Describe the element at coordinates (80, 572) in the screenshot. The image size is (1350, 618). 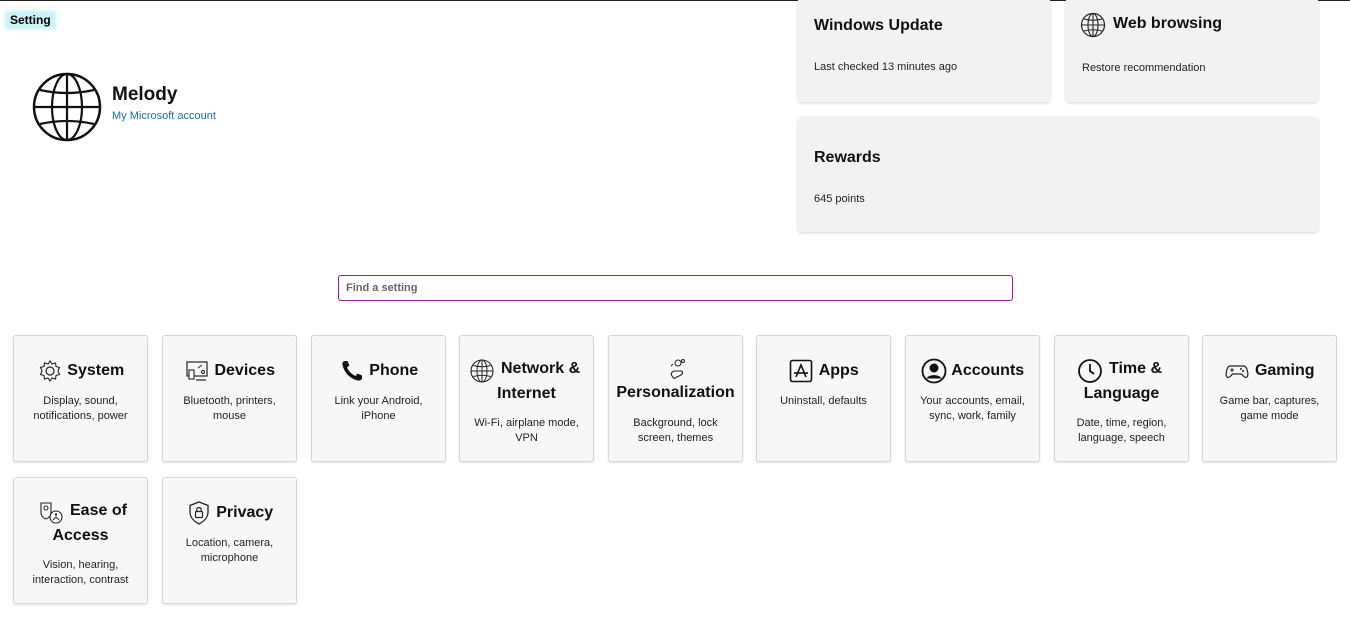
I see `ease-of-access-description: Vision, hearing, interaction, contrast` at that location.